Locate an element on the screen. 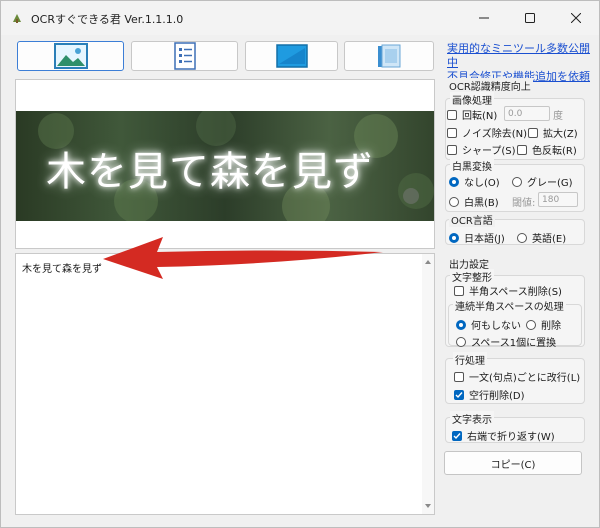  lang-ja-radio: 日本語(J) is located at coordinates (477, 237).